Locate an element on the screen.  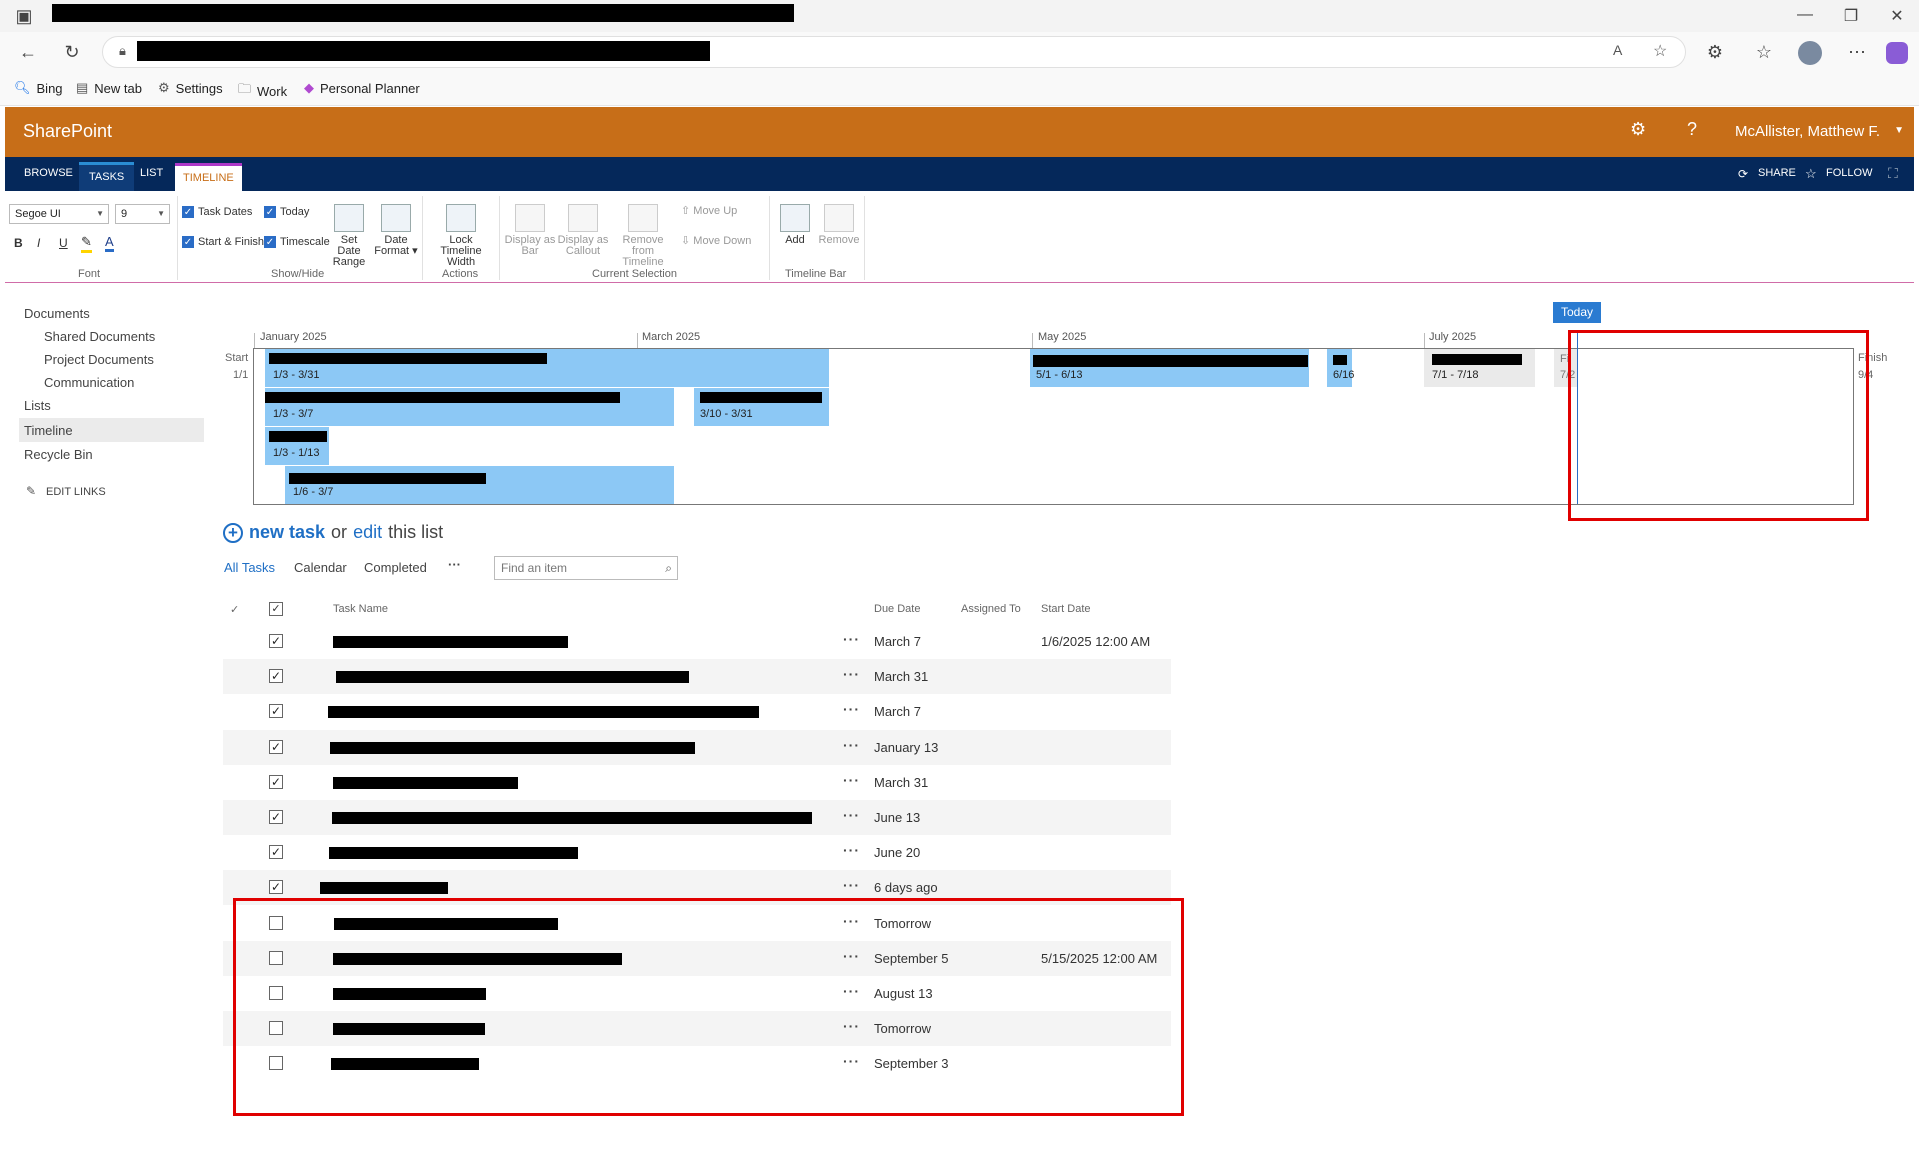
settings-gear-icon: ⚙ is located at coordinates (1638, 129).